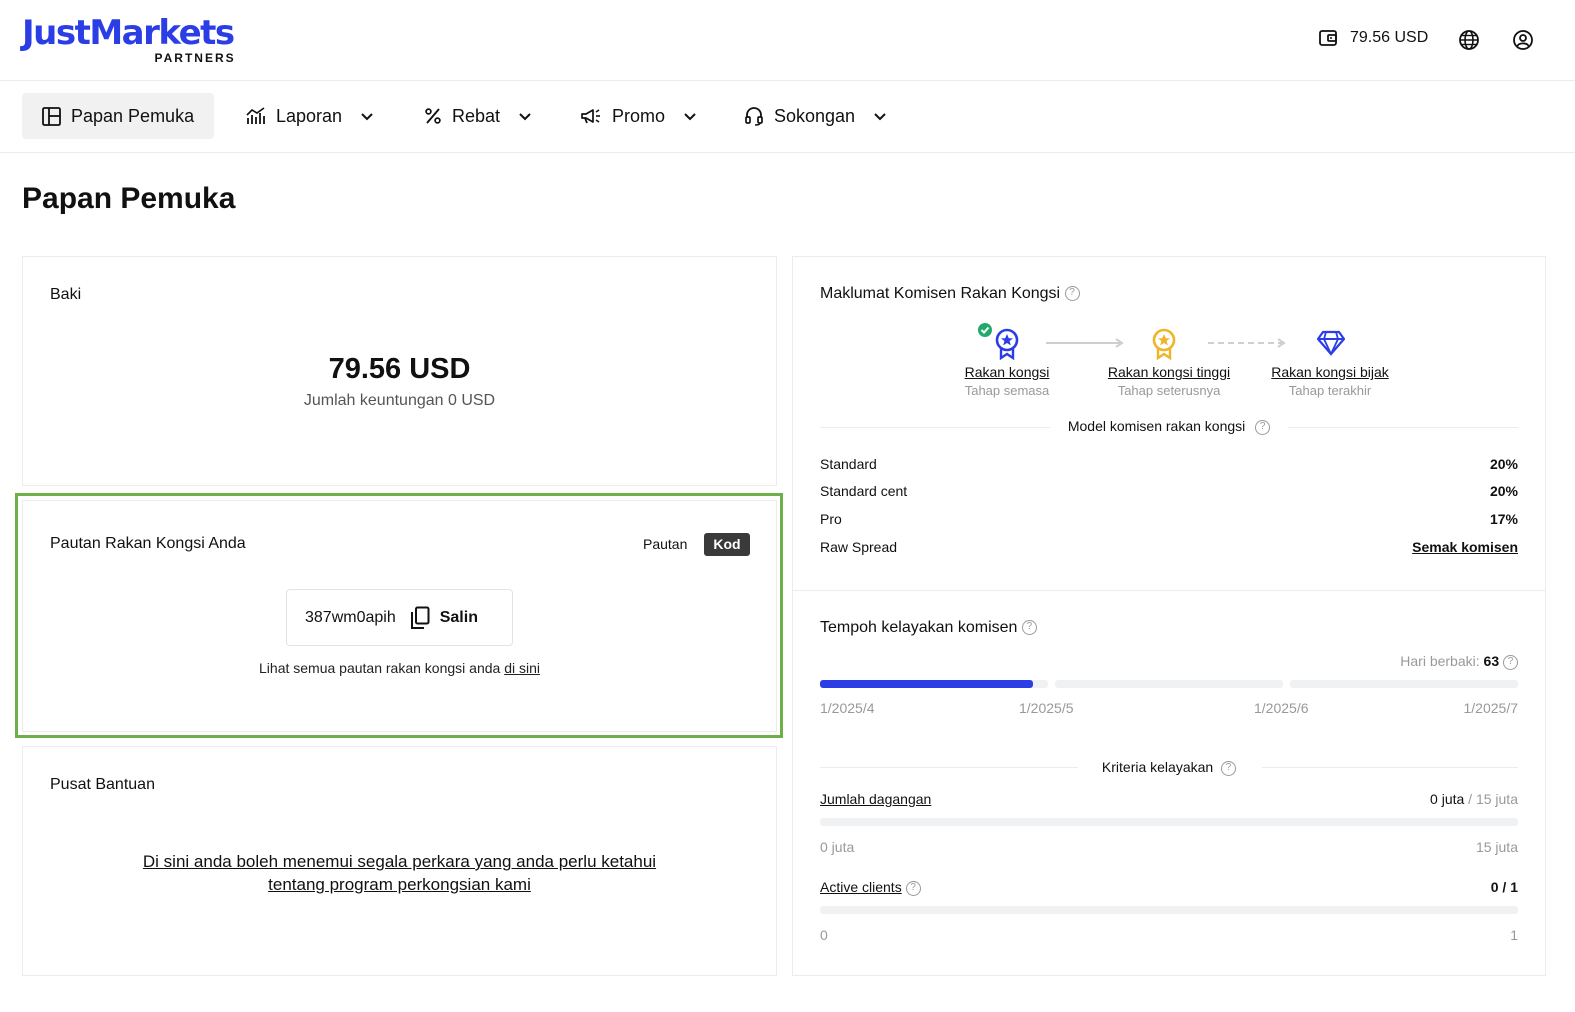 This screenshot has height=1012, width=1575. Describe the element at coordinates (399, 884) in the screenshot. I see `help-line-2: tentang program perkongsian kami` at that location.